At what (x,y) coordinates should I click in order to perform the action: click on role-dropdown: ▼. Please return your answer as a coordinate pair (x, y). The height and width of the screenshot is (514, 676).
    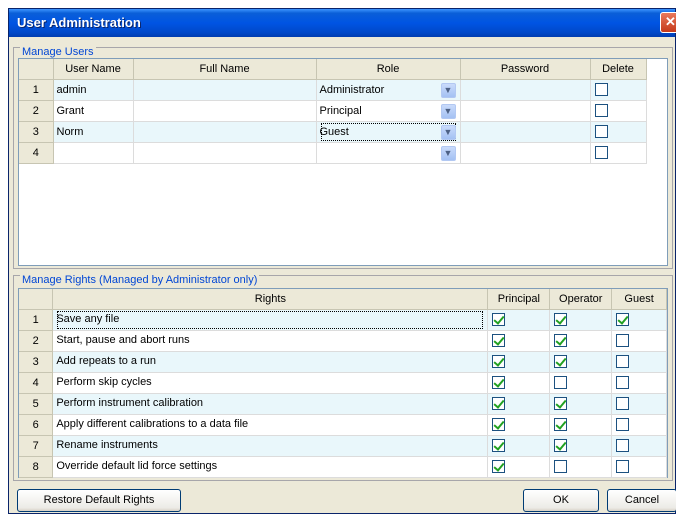
    Looking at the image, I should click on (388, 153).